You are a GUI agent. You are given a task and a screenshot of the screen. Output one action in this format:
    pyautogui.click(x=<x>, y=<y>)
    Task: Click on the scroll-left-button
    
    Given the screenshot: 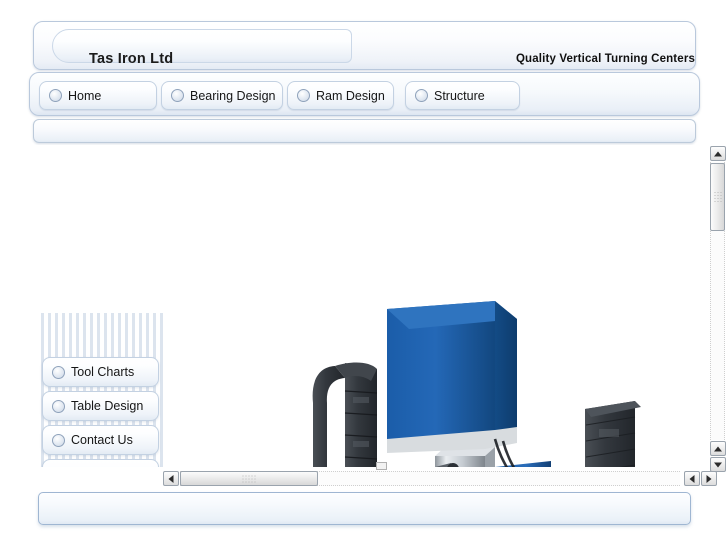 What is the action you would take?
    pyautogui.click(x=171, y=478)
    